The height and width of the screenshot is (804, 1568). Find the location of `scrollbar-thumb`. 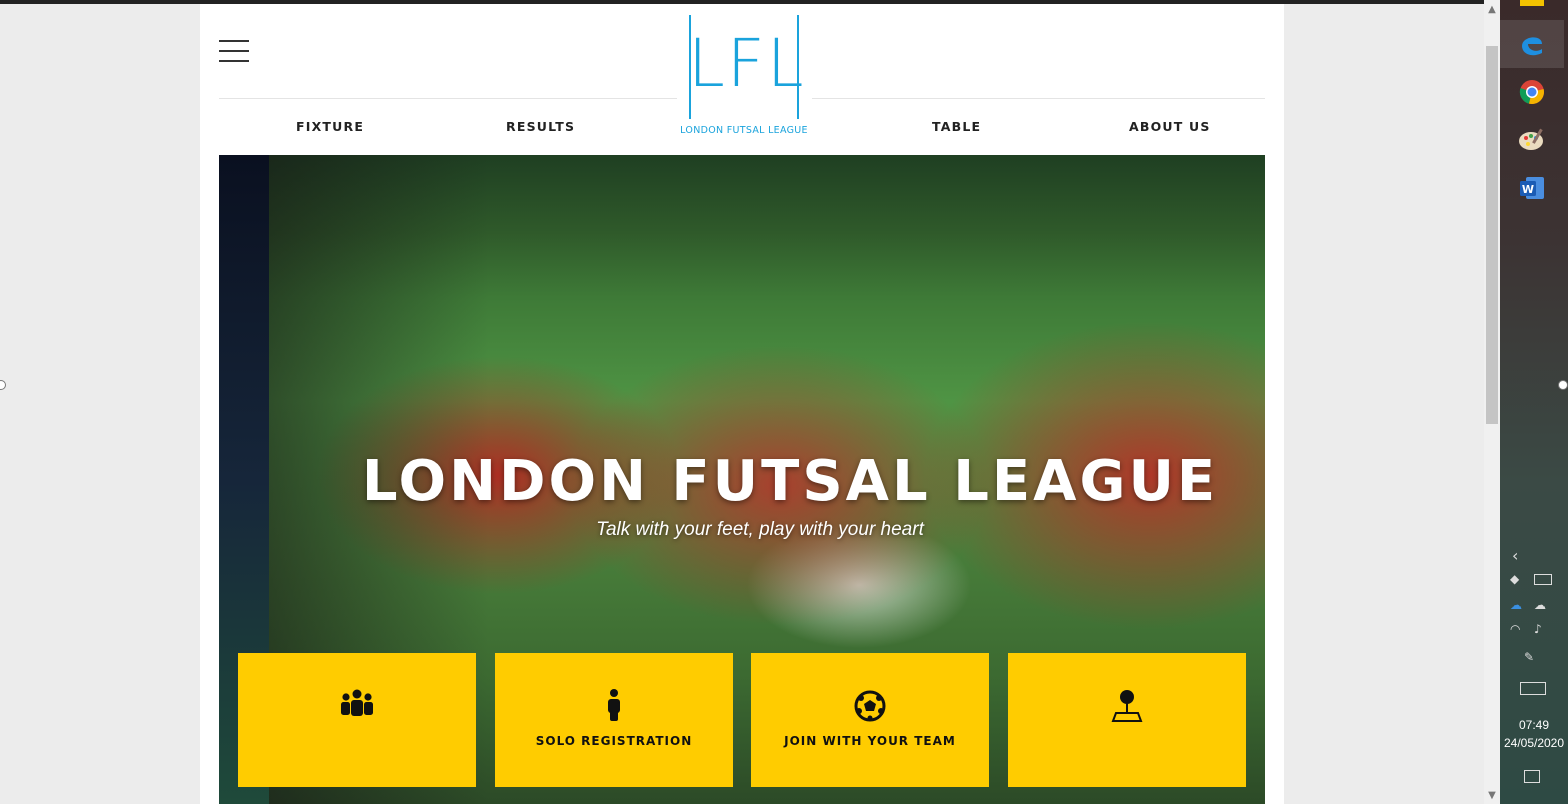

scrollbar-thumb is located at coordinates (1492, 235).